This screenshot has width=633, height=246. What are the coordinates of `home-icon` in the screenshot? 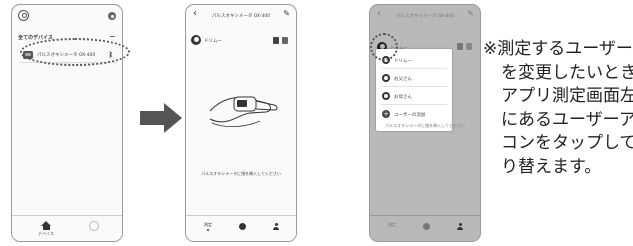 It's located at (46, 225).